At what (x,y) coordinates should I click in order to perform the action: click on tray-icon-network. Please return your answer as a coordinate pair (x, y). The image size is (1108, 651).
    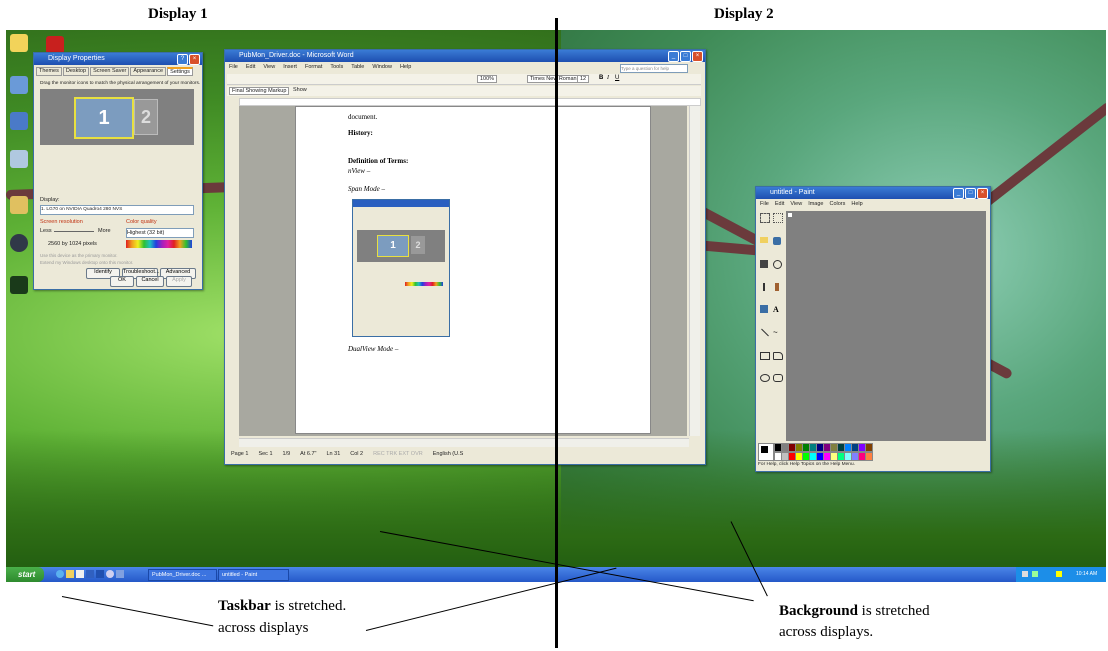
    Looking at the image, I should click on (1035, 574).